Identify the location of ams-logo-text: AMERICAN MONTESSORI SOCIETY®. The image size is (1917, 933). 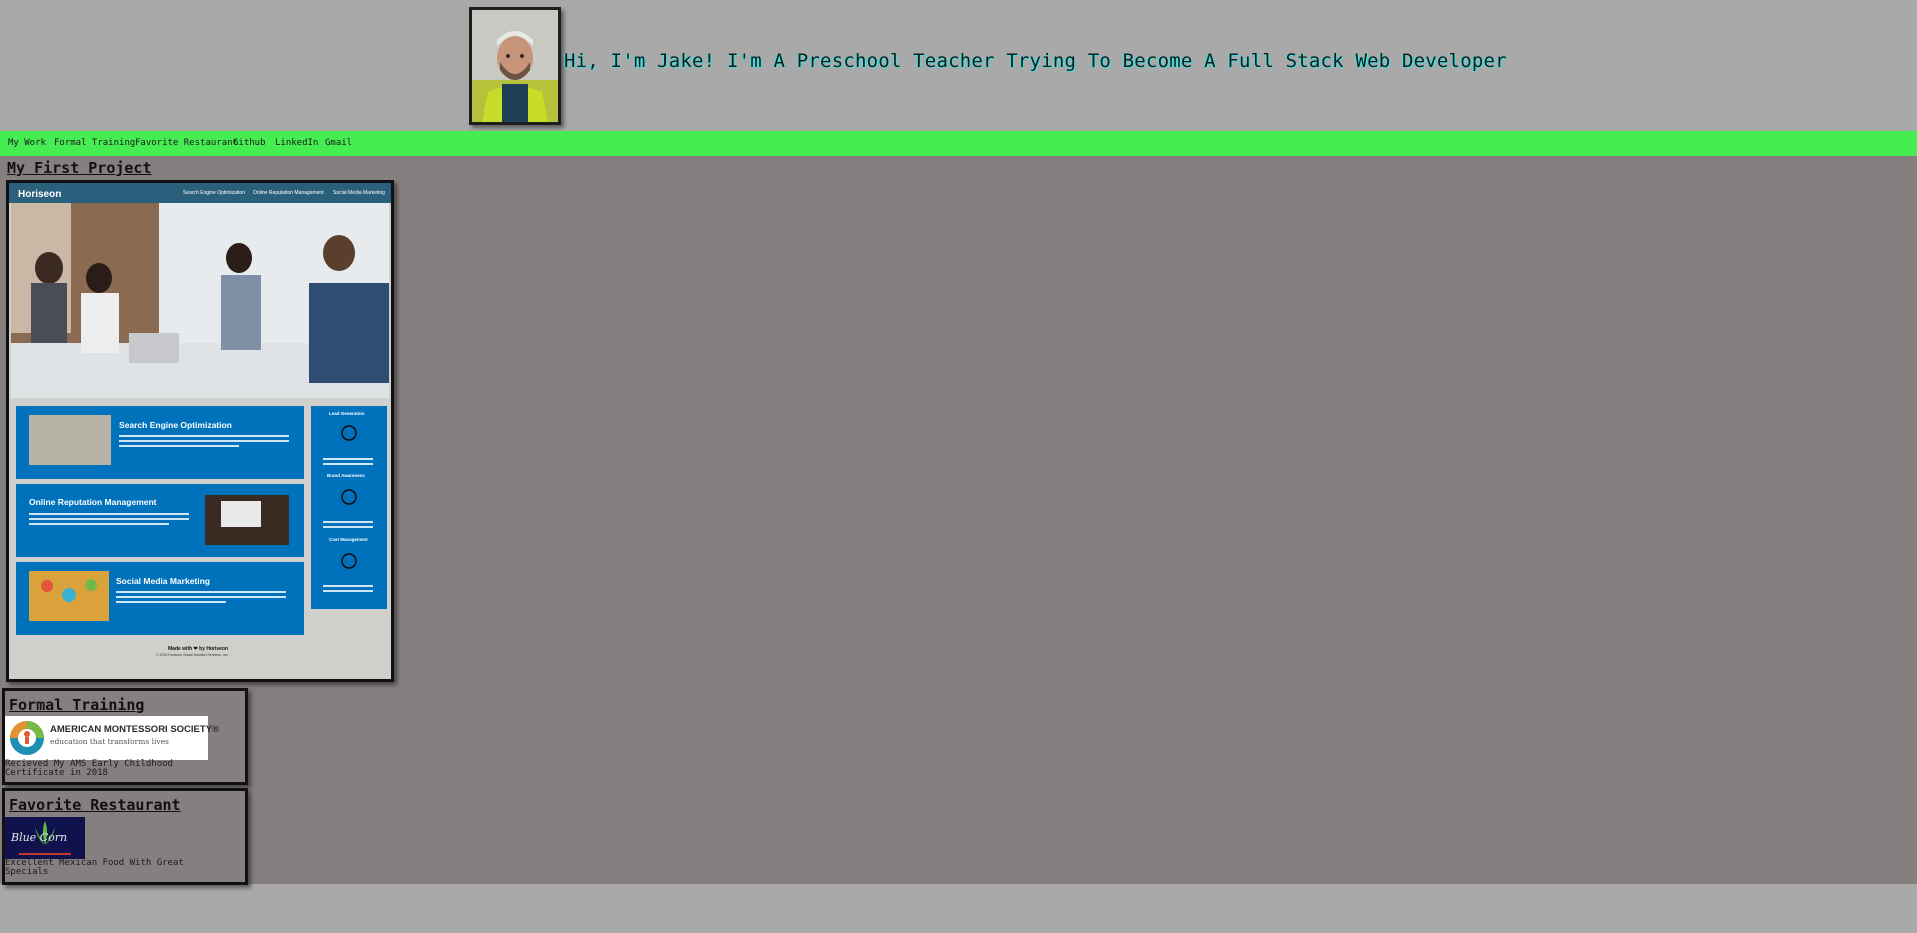
(135, 729).